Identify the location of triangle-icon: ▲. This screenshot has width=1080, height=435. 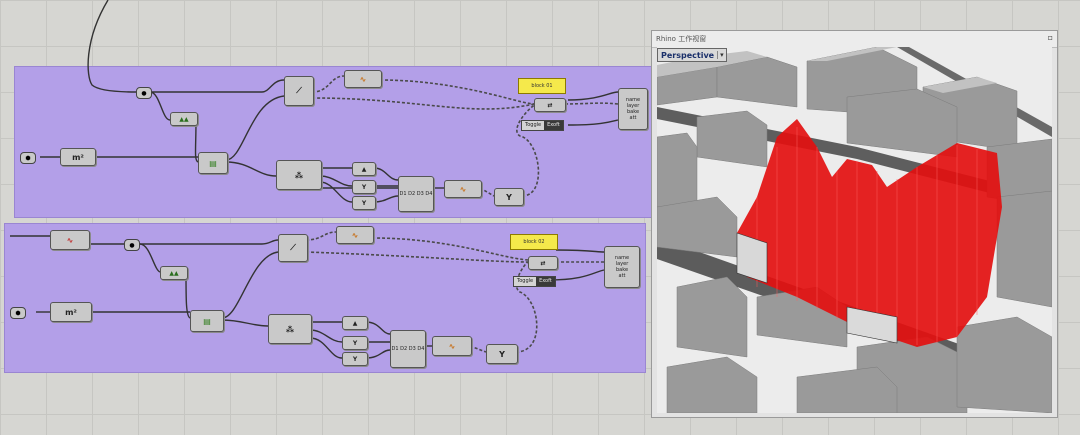
(355, 323).